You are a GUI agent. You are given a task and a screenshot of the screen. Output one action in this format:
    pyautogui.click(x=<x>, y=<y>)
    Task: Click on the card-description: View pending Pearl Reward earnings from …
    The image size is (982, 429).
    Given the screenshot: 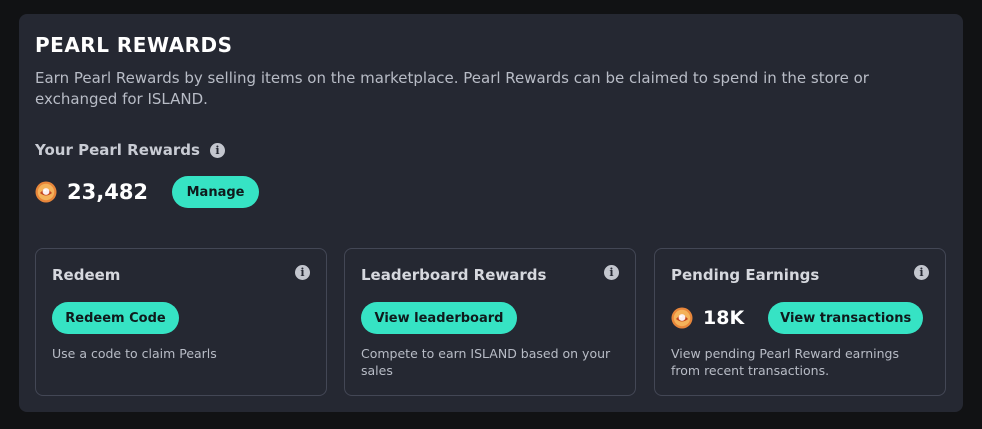 What is the action you would take?
    pyautogui.click(x=785, y=362)
    